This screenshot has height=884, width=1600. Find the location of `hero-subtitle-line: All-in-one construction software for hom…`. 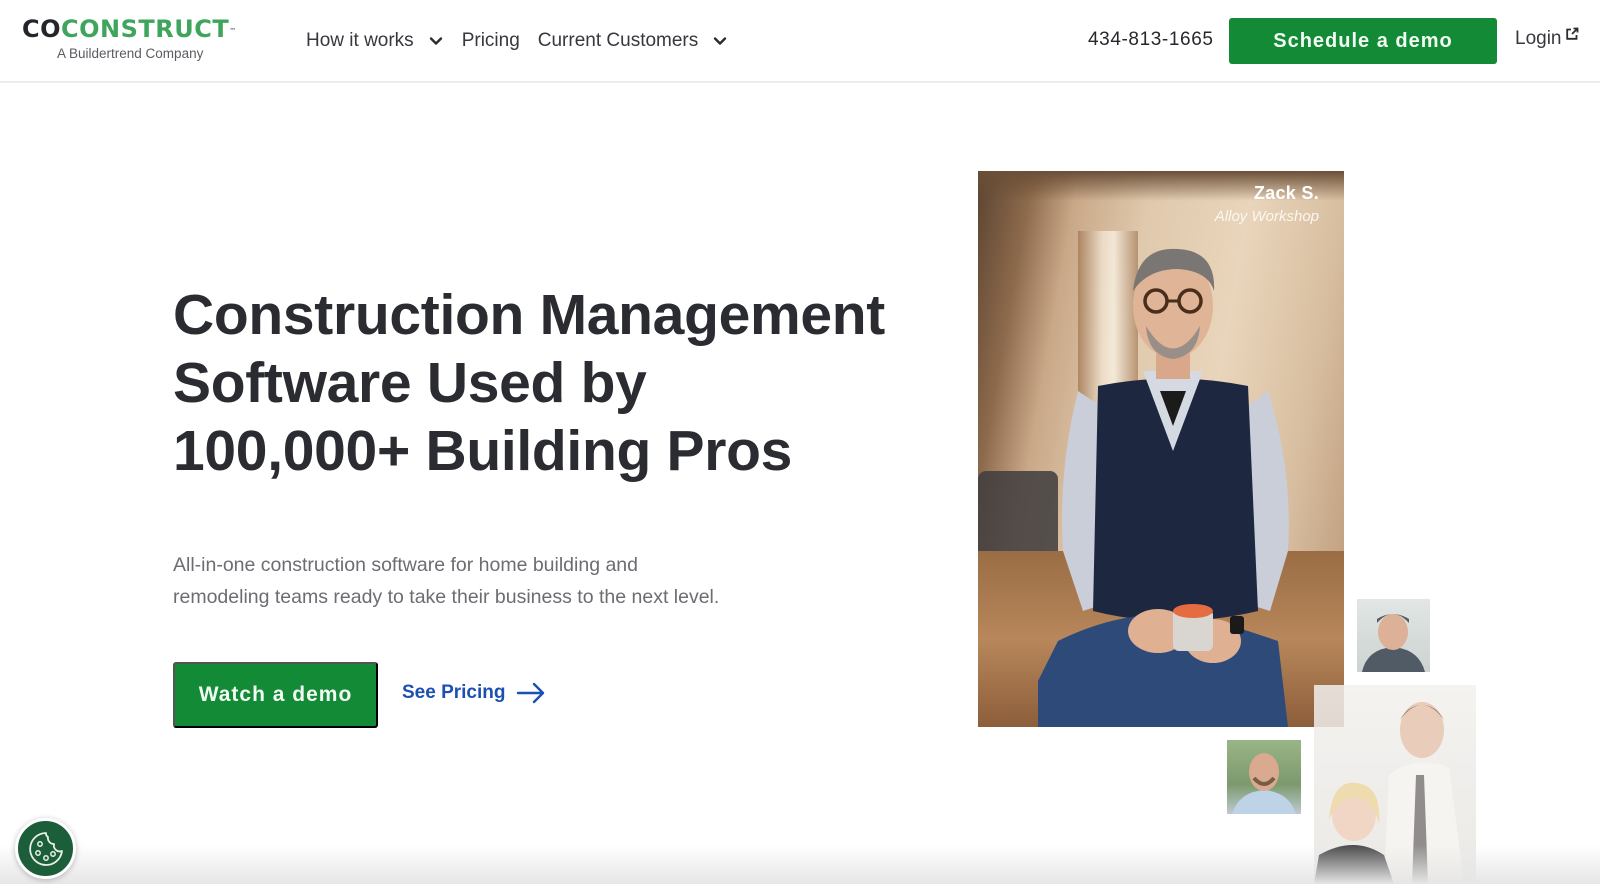

hero-subtitle-line: All-in-one construction software for hom… is located at coordinates (406, 565).